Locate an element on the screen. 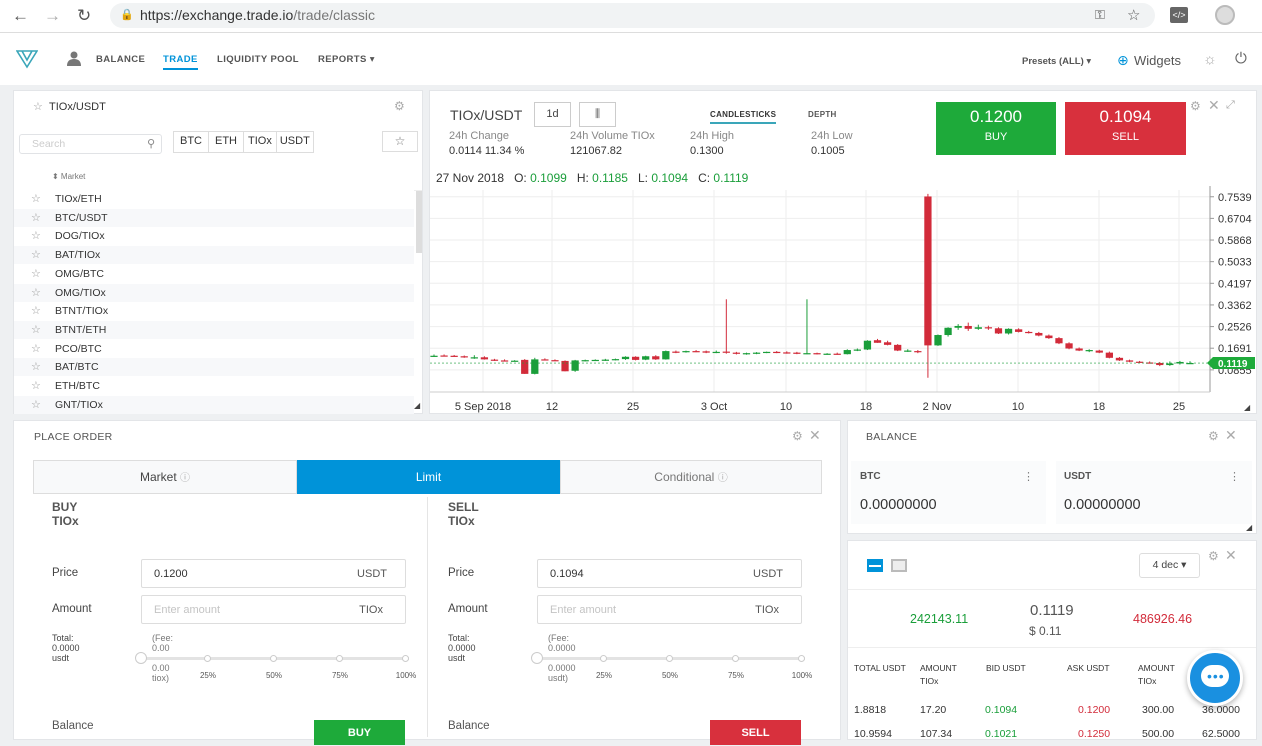  decimals-dropdown: 4 dec ▾ is located at coordinates (1169, 565).